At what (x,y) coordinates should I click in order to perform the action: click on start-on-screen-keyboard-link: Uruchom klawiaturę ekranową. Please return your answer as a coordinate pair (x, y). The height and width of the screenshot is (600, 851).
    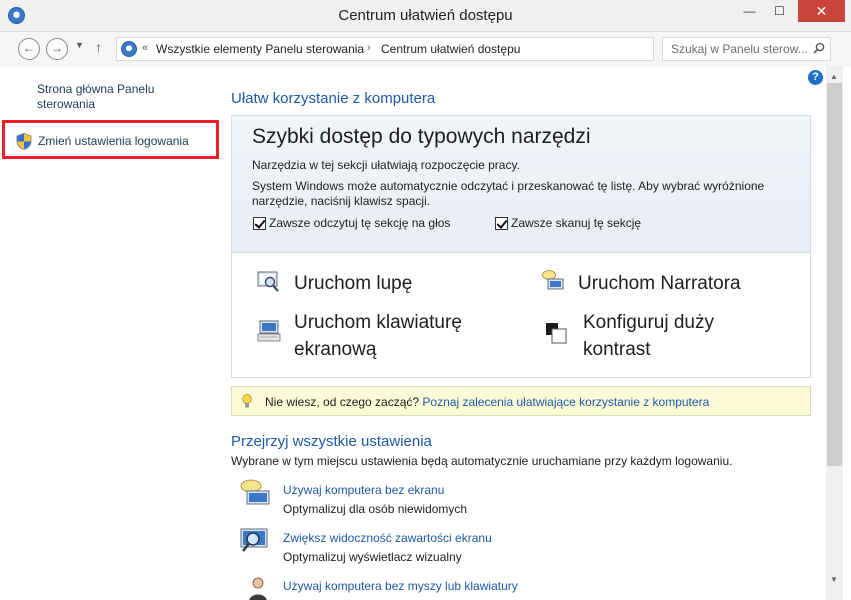
    Looking at the image, I should click on (394, 336).